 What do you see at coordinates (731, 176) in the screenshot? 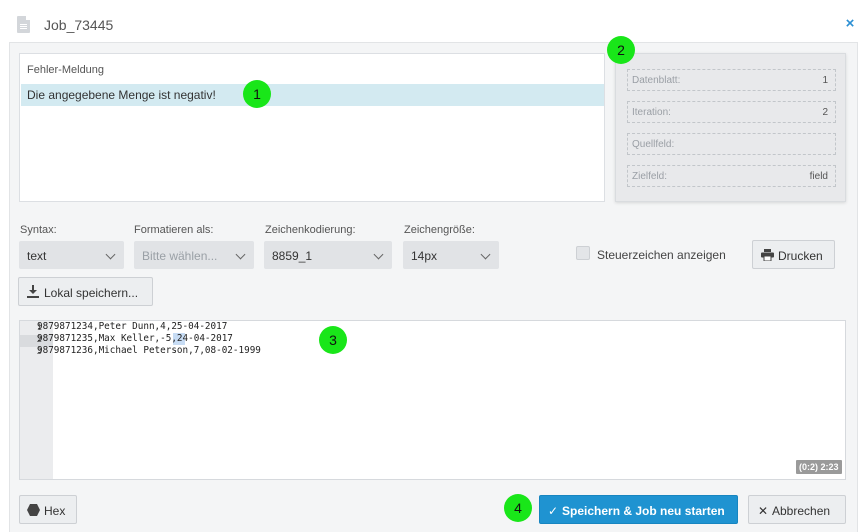
I see `info-field-zielfeld: Zielfeld: field` at bounding box center [731, 176].